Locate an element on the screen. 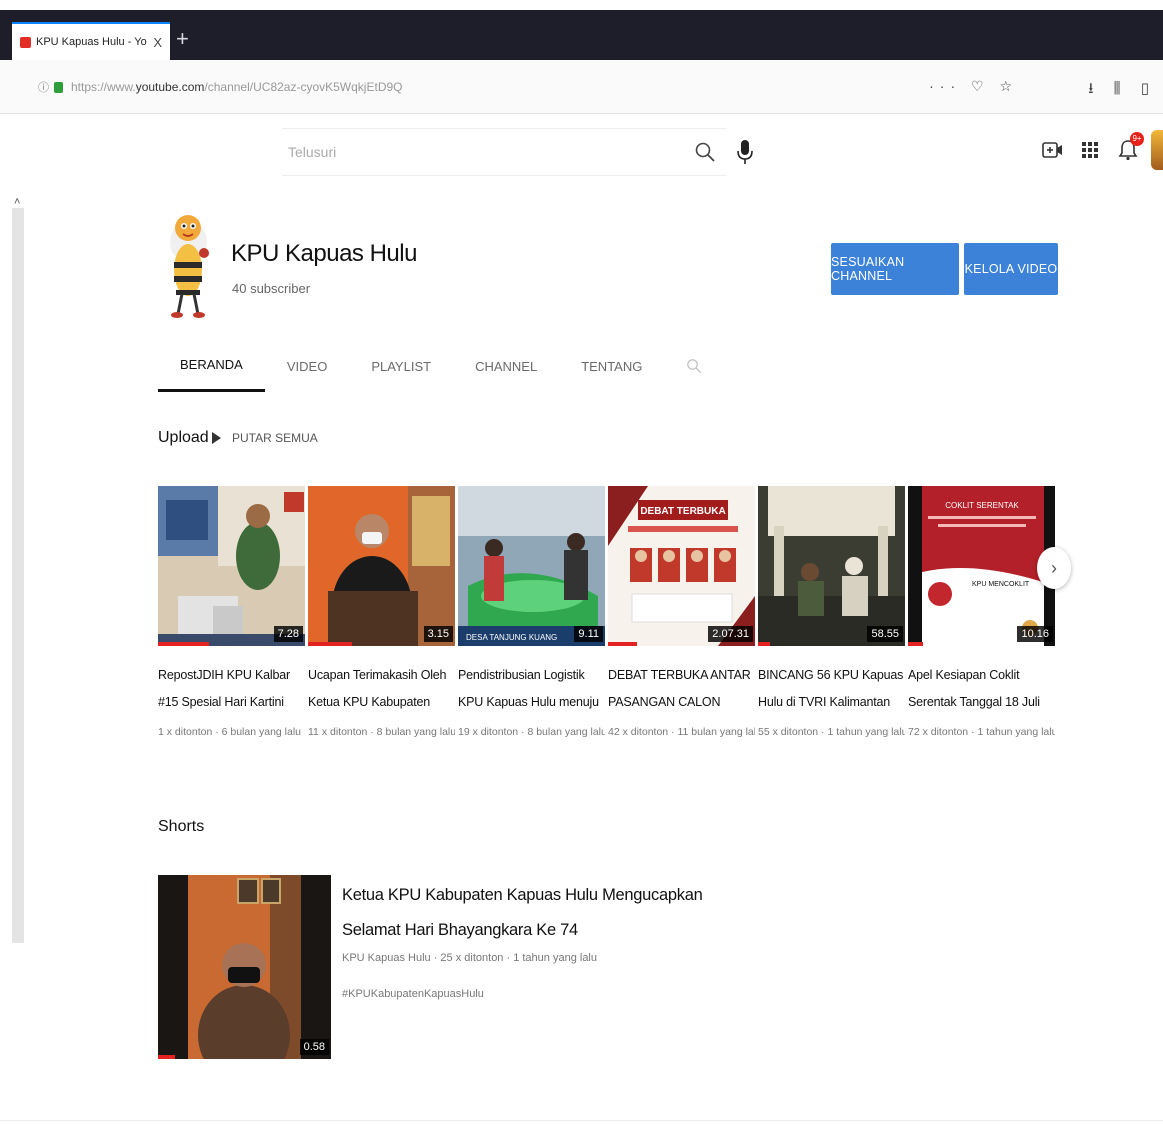 Image resolution: width=1163 pixels, height=1125 pixels. video-duration: 9.11 is located at coordinates (588, 634).